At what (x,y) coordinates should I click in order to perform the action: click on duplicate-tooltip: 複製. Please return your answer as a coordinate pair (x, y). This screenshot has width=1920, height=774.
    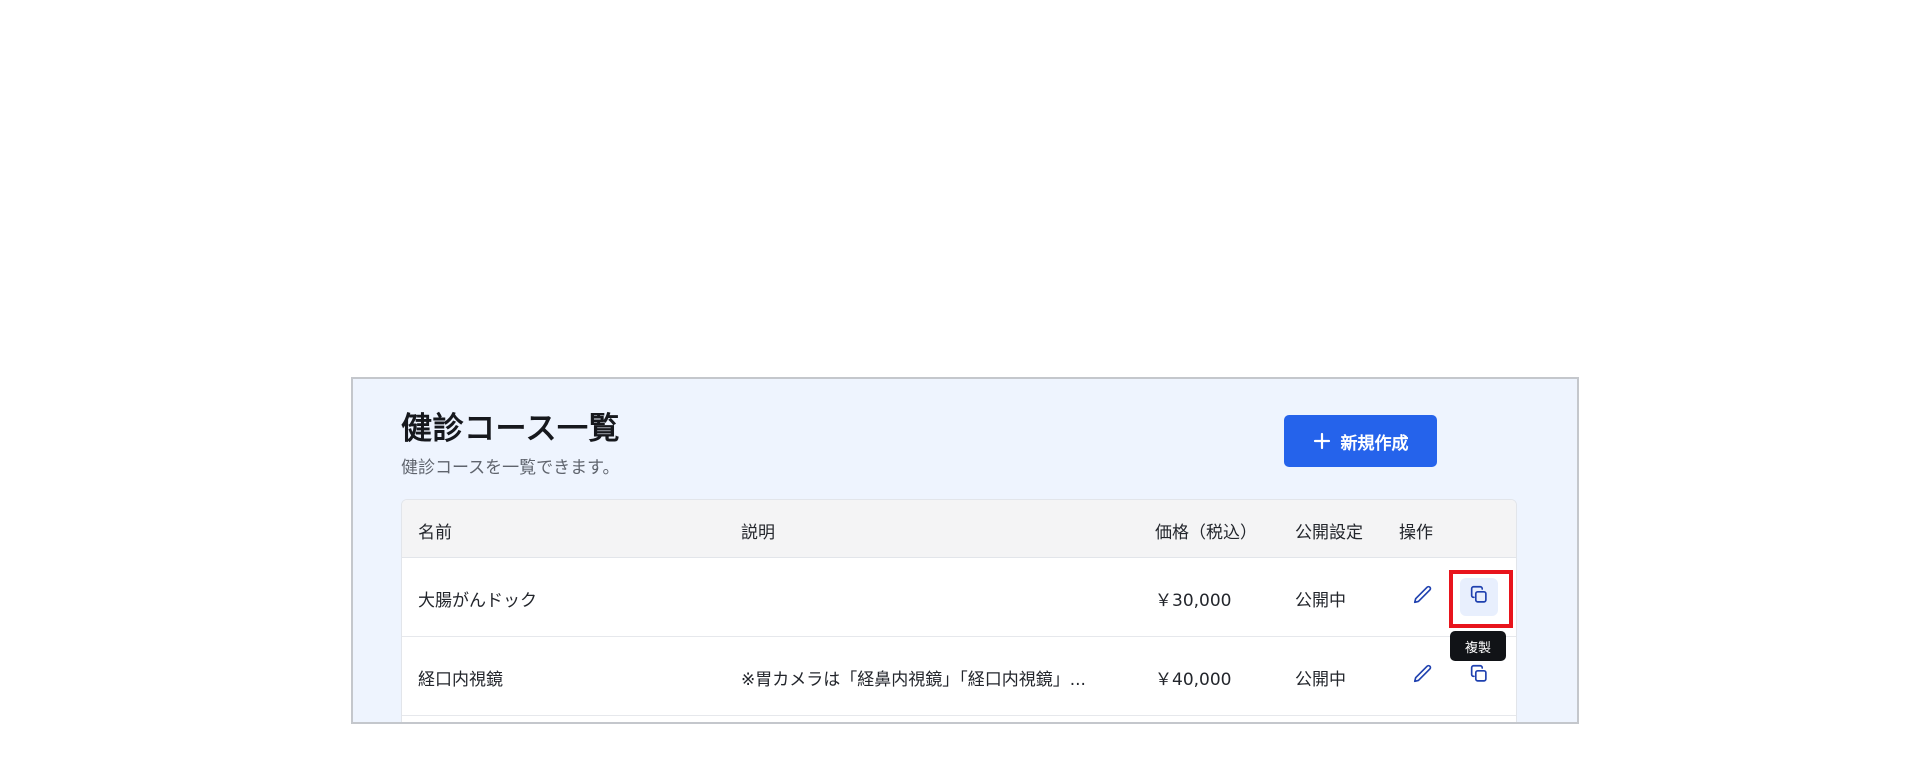
    Looking at the image, I should click on (1478, 646).